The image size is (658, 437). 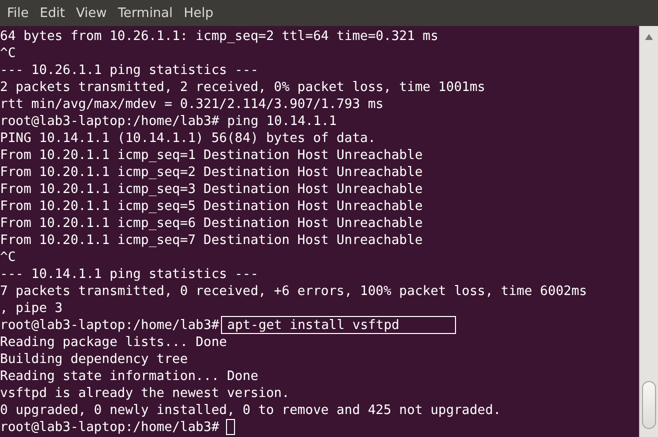 I want to click on output-line: Reading package lists... Done, so click(x=113, y=342).